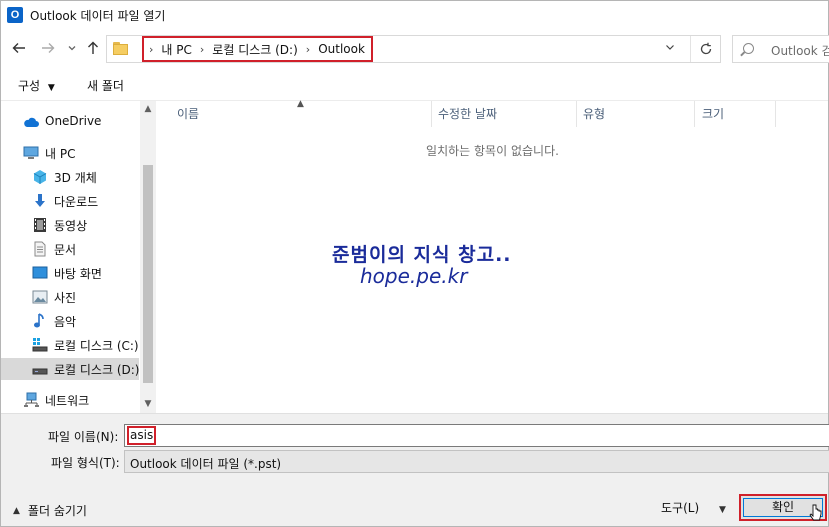 Image resolution: width=829 pixels, height=527 pixels. Describe the element at coordinates (39, 320) in the screenshot. I see `music-icon` at that location.